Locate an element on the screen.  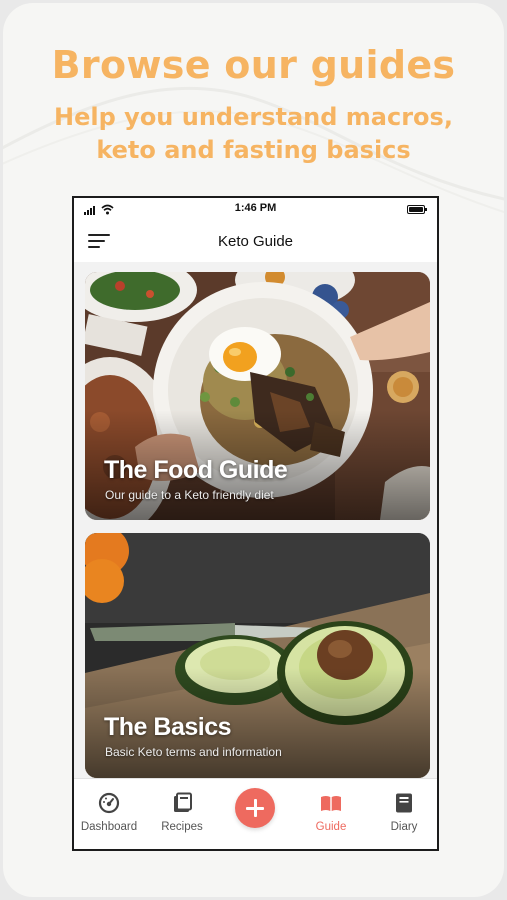
tab-recipes: Recipes is located at coordinates (182, 814).